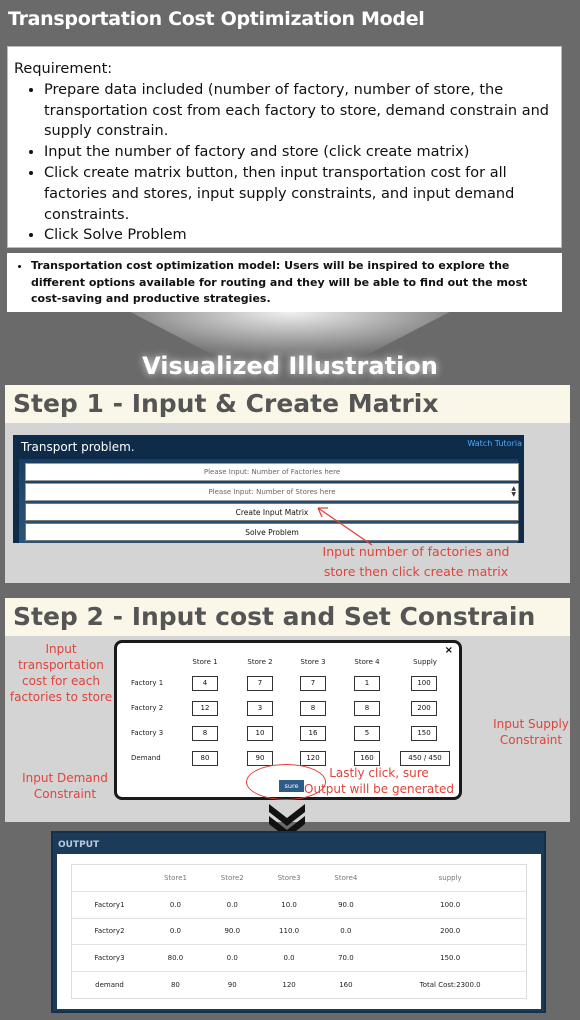 The image size is (580, 1020). I want to click on table-row: demand 80 90 120 160 Total Cost:2300.0, so click(299, 985).